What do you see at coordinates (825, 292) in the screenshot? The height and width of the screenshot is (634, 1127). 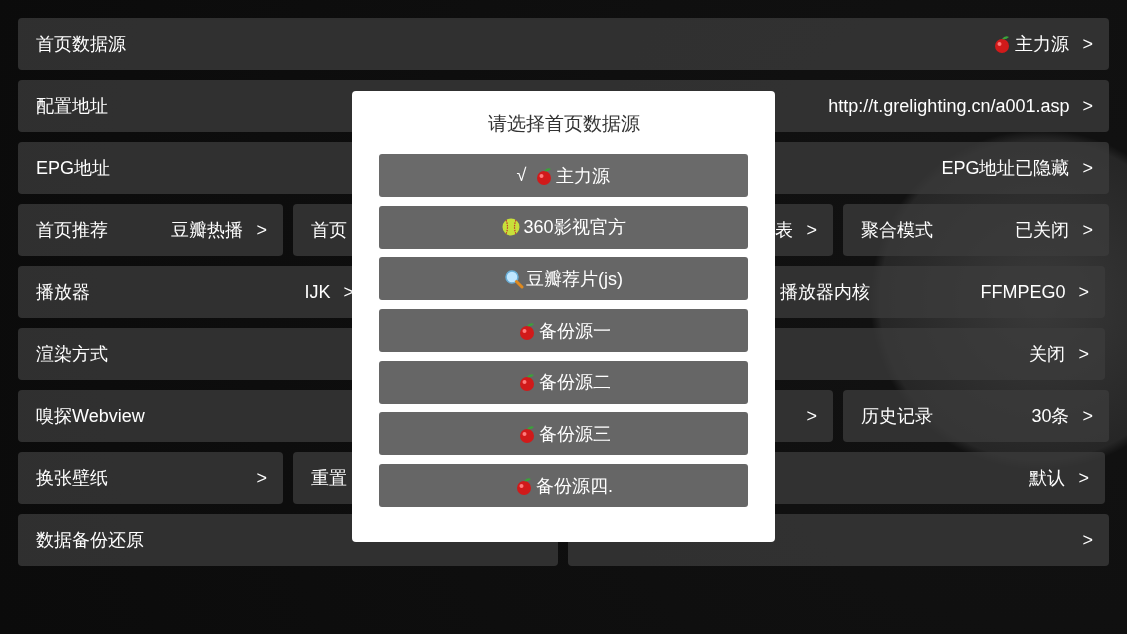 I see `setting-label: 播放器内核` at bounding box center [825, 292].